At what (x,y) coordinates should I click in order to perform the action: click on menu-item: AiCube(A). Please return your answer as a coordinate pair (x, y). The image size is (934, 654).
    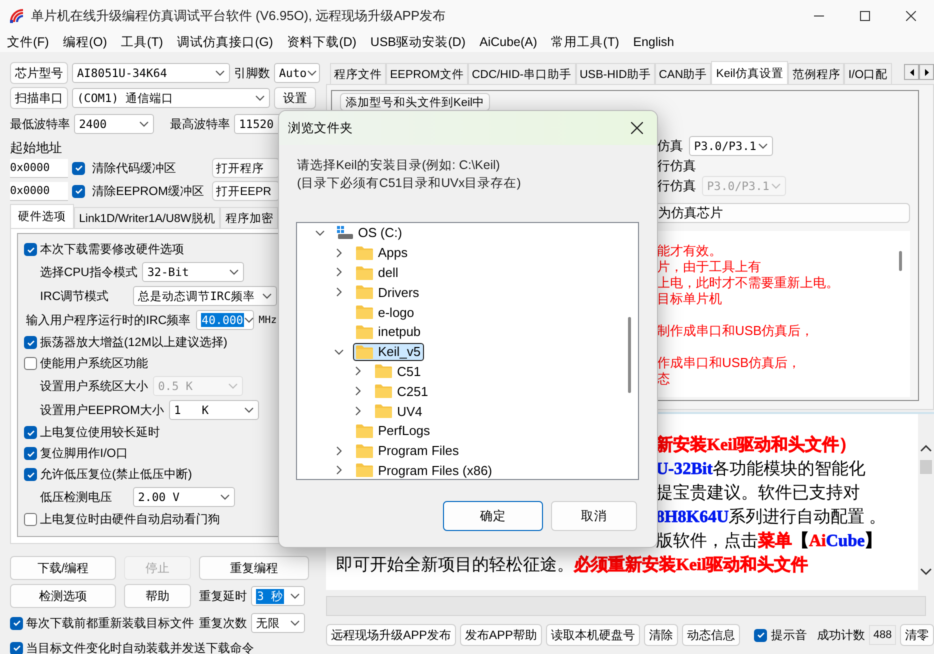
    Looking at the image, I should click on (508, 42).